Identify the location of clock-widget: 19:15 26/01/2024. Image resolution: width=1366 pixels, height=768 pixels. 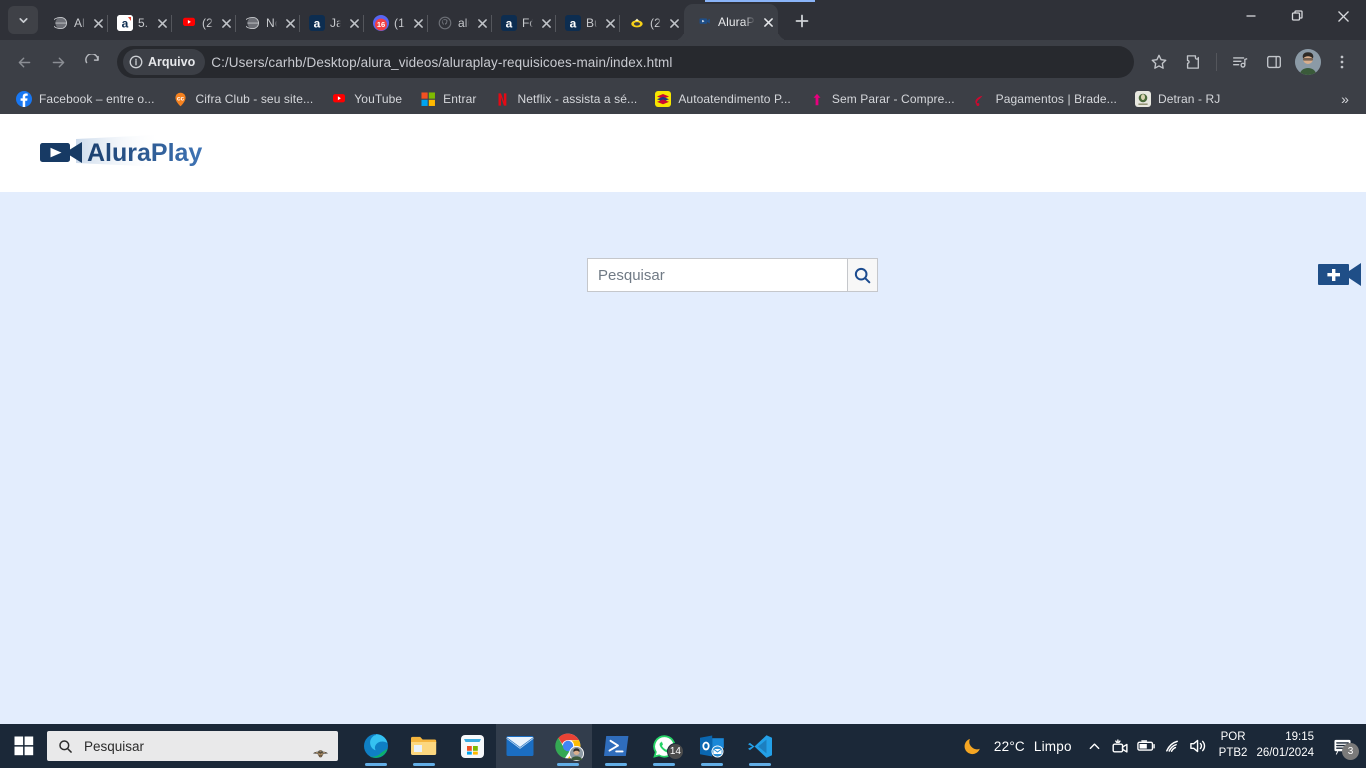
(1288, 745).